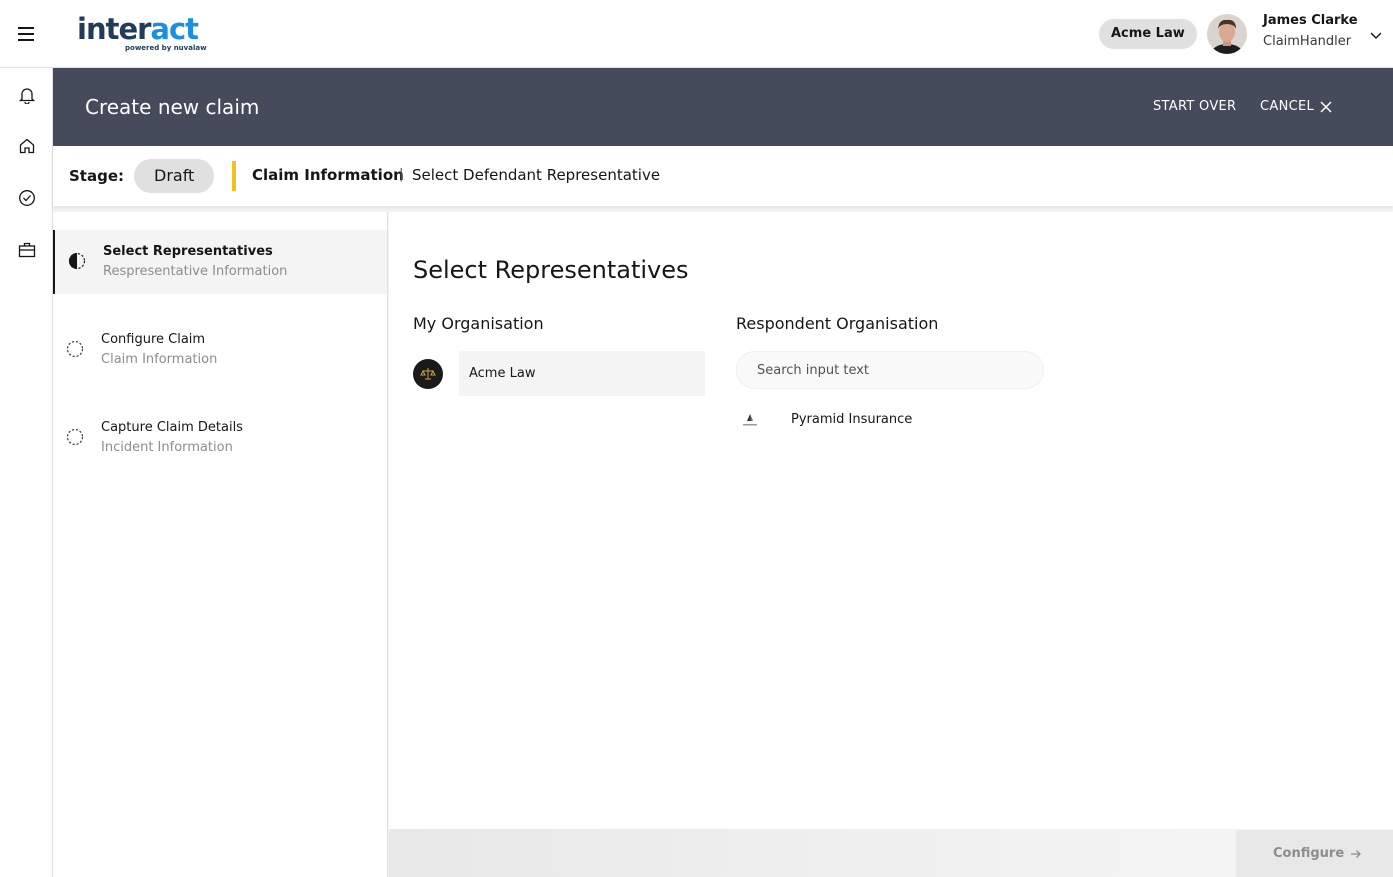 The width and height of the screenshot is (1393, 877). I want to click on my-organisation-field: Acme Law, so click(582, 373).